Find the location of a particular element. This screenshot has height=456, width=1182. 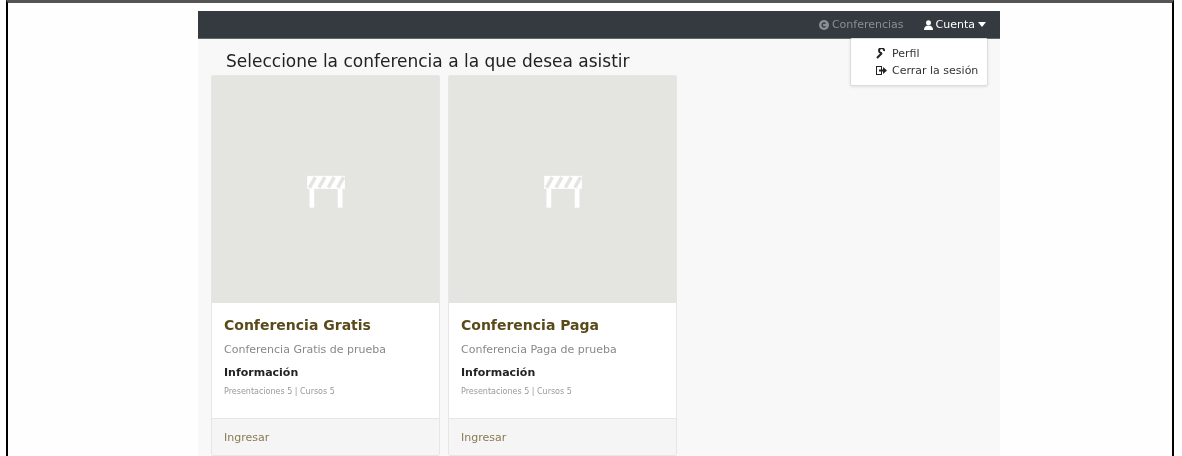

page-heading: Seleccione la conferencia a la que desea asistir is located at coordinates (428, 61).